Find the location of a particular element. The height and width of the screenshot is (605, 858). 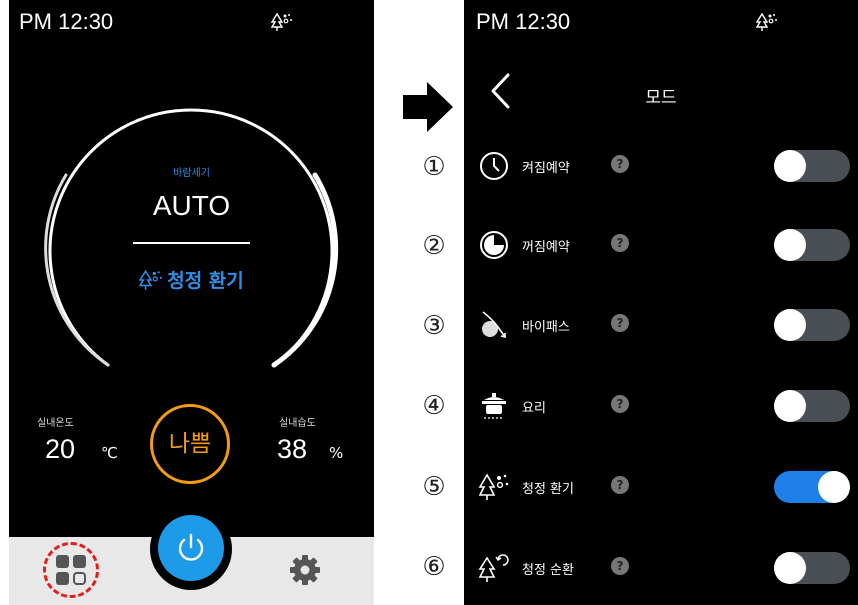

clean-circulation-icon is located at coordinates (493, 568).